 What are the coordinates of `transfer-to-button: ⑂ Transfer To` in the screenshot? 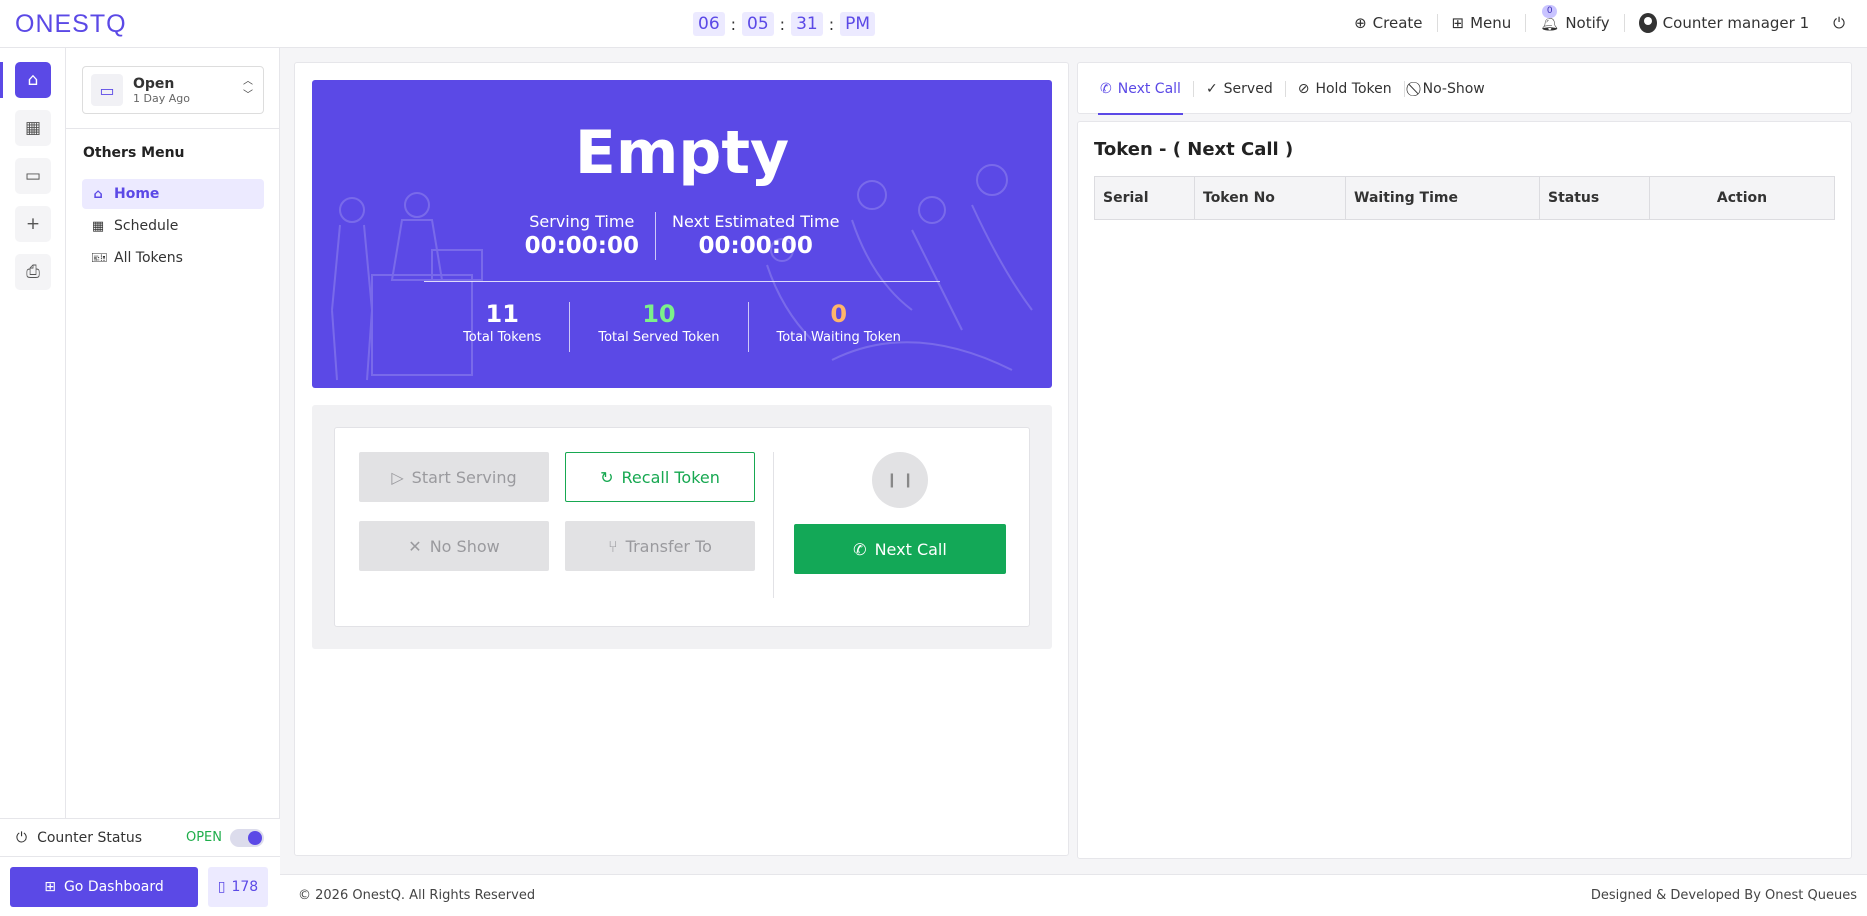 It's located at (660, 546).